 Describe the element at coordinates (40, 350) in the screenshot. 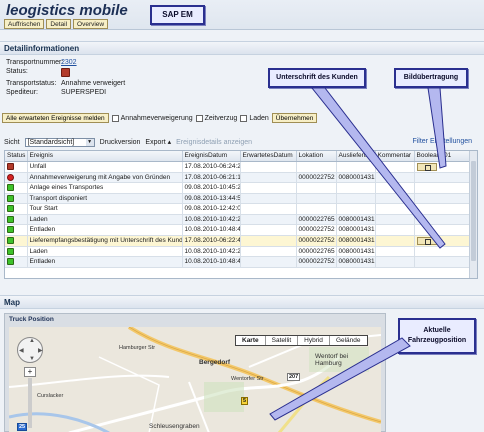

I see `arrow-right-icon: ▶` at that location.